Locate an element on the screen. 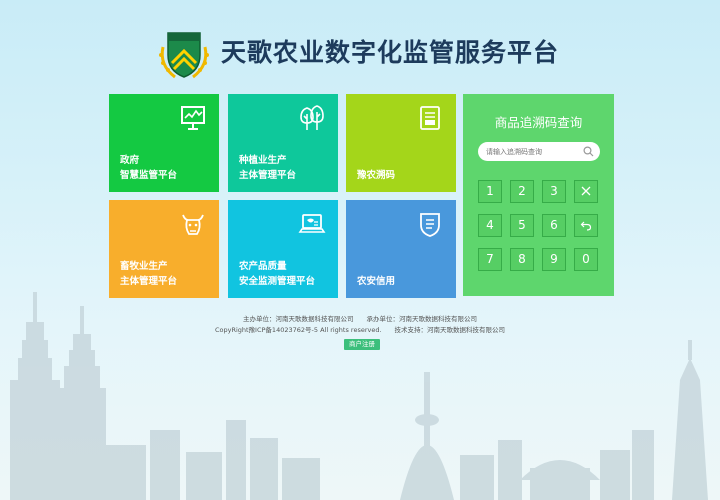 The height and width of the screenshot is (500, 720). platform-logo is located at coordinates (184, 55).